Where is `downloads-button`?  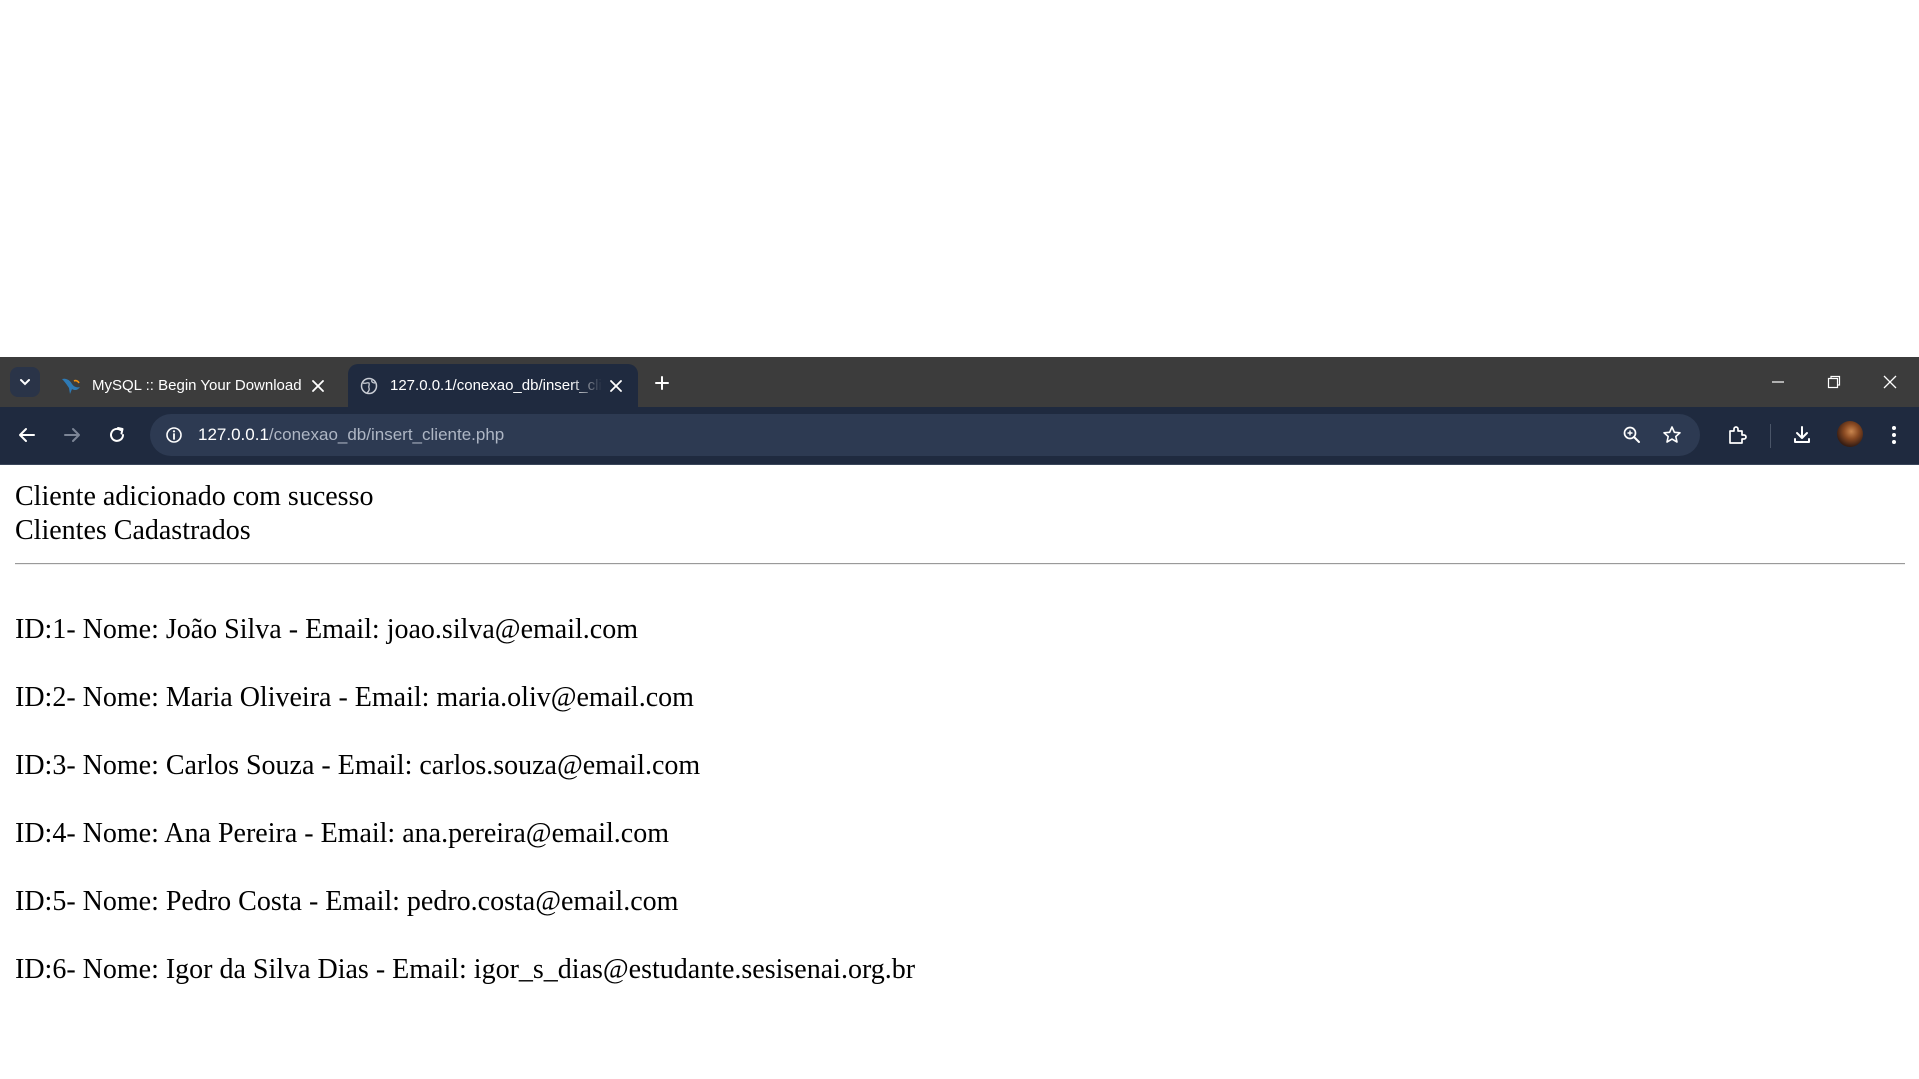
downloads-button is located at coordinates (1802, 435).